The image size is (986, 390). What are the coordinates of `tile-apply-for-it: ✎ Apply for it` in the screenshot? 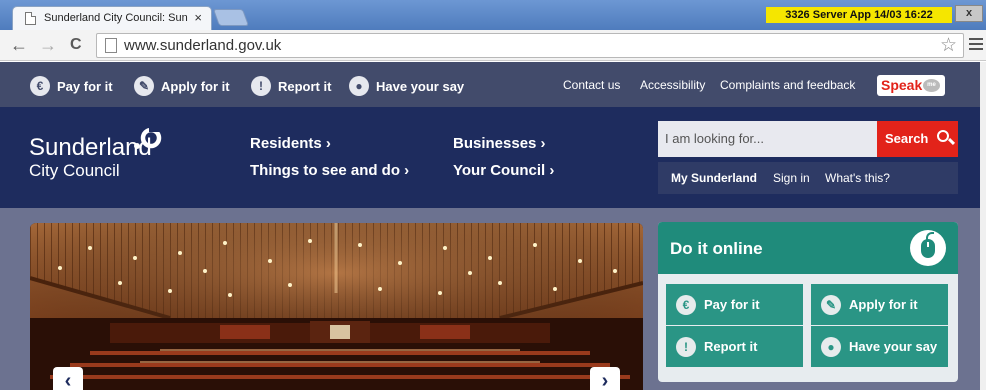 It's located at (879, 304).